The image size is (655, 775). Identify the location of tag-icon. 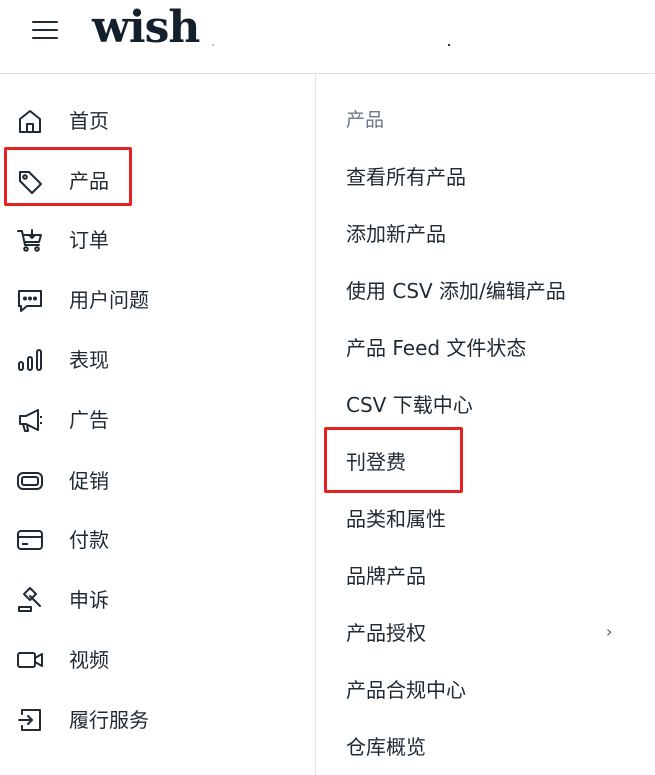
(30, 182).